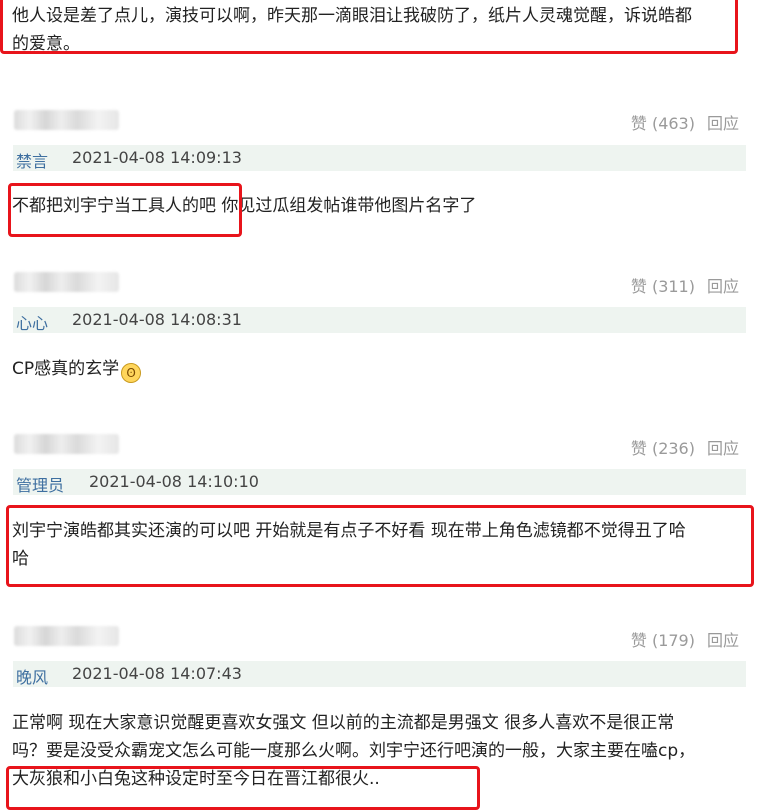  Describe the element at coordinates (174, 481) in the screenshot. I see `timestamp: 2021-04-08 14:10:10` at that location.